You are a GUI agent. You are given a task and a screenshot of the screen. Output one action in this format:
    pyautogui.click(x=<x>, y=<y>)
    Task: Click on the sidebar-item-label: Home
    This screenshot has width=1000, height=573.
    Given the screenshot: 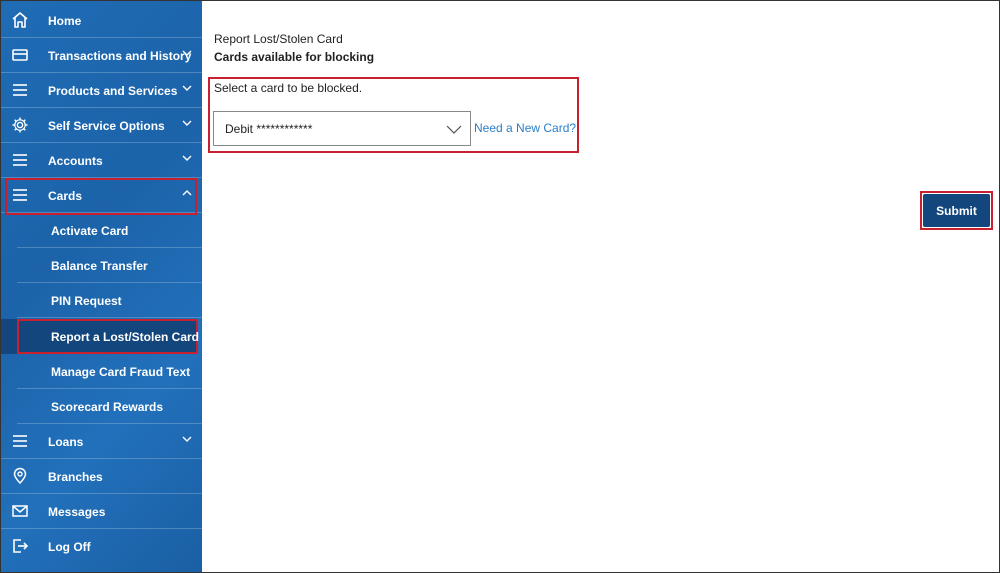 What is the action you would take?
    pyautogui.click(x=65, y=21)
    